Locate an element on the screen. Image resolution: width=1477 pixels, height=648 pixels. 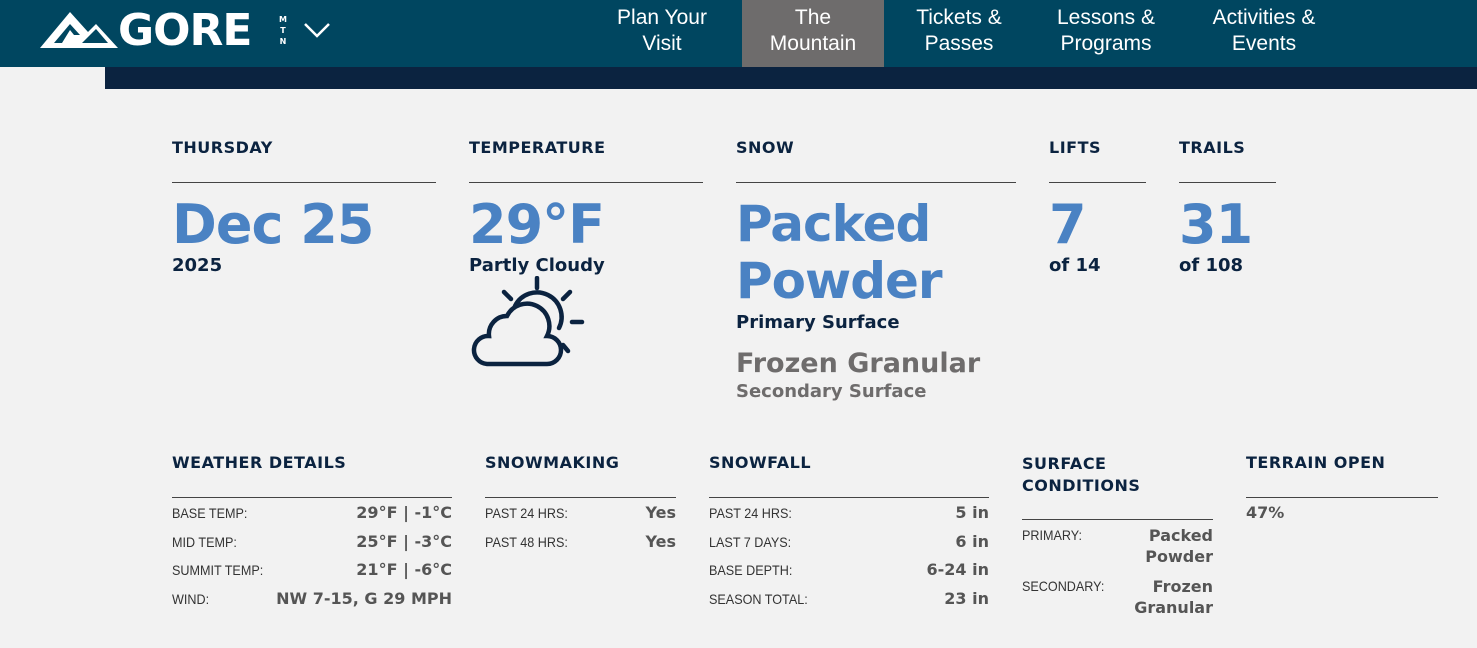
terrain-open-value: 47% is located at coordinates (1265, 512).